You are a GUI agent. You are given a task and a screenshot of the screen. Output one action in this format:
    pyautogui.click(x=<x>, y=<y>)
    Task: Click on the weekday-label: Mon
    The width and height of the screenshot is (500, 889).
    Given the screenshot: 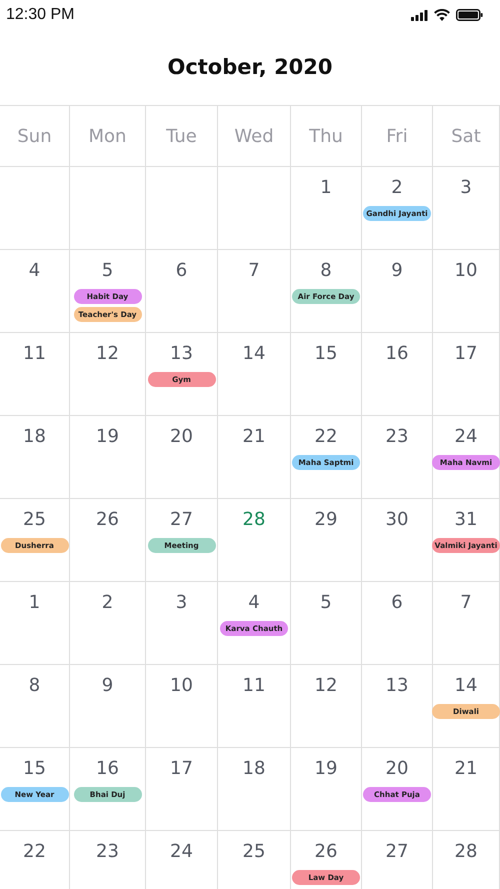 What is the action you would take?
    pyautogui.click(x=107, y=136)
    